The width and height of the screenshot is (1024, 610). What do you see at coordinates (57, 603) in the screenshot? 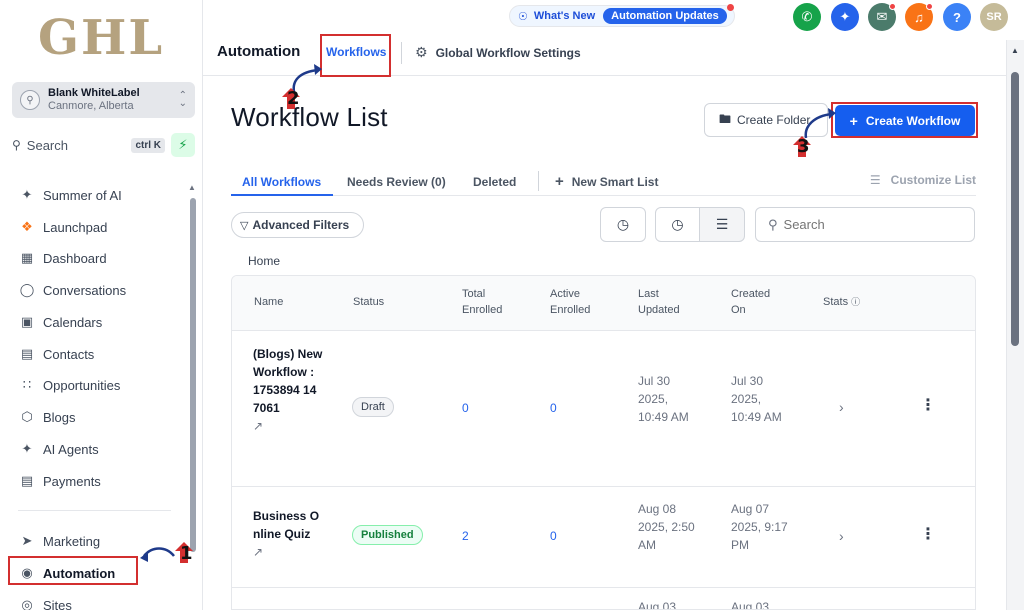
I see `sidebar-item-label: Sites` at bounding box center [57, 603].